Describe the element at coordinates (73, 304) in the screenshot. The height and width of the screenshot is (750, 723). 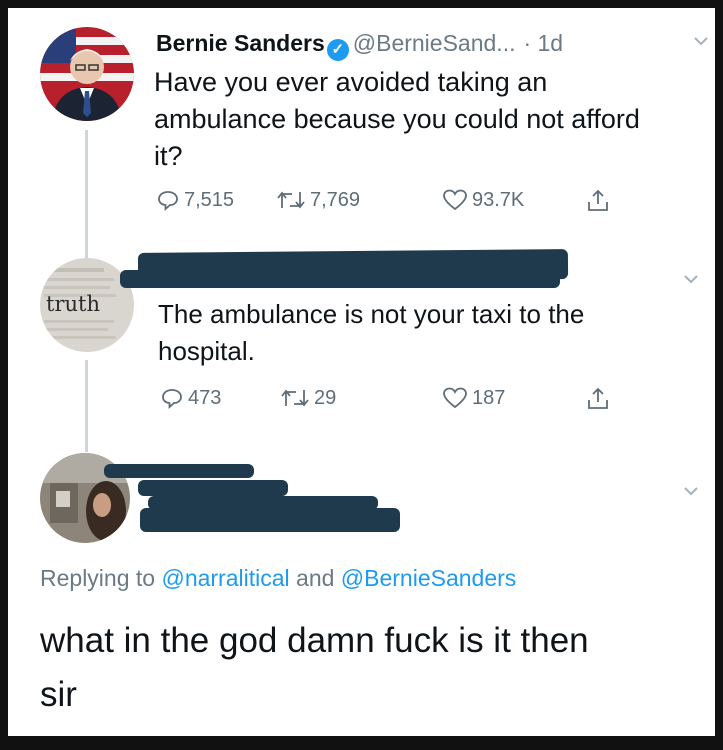
I see `avatar-label: truth` at that location.